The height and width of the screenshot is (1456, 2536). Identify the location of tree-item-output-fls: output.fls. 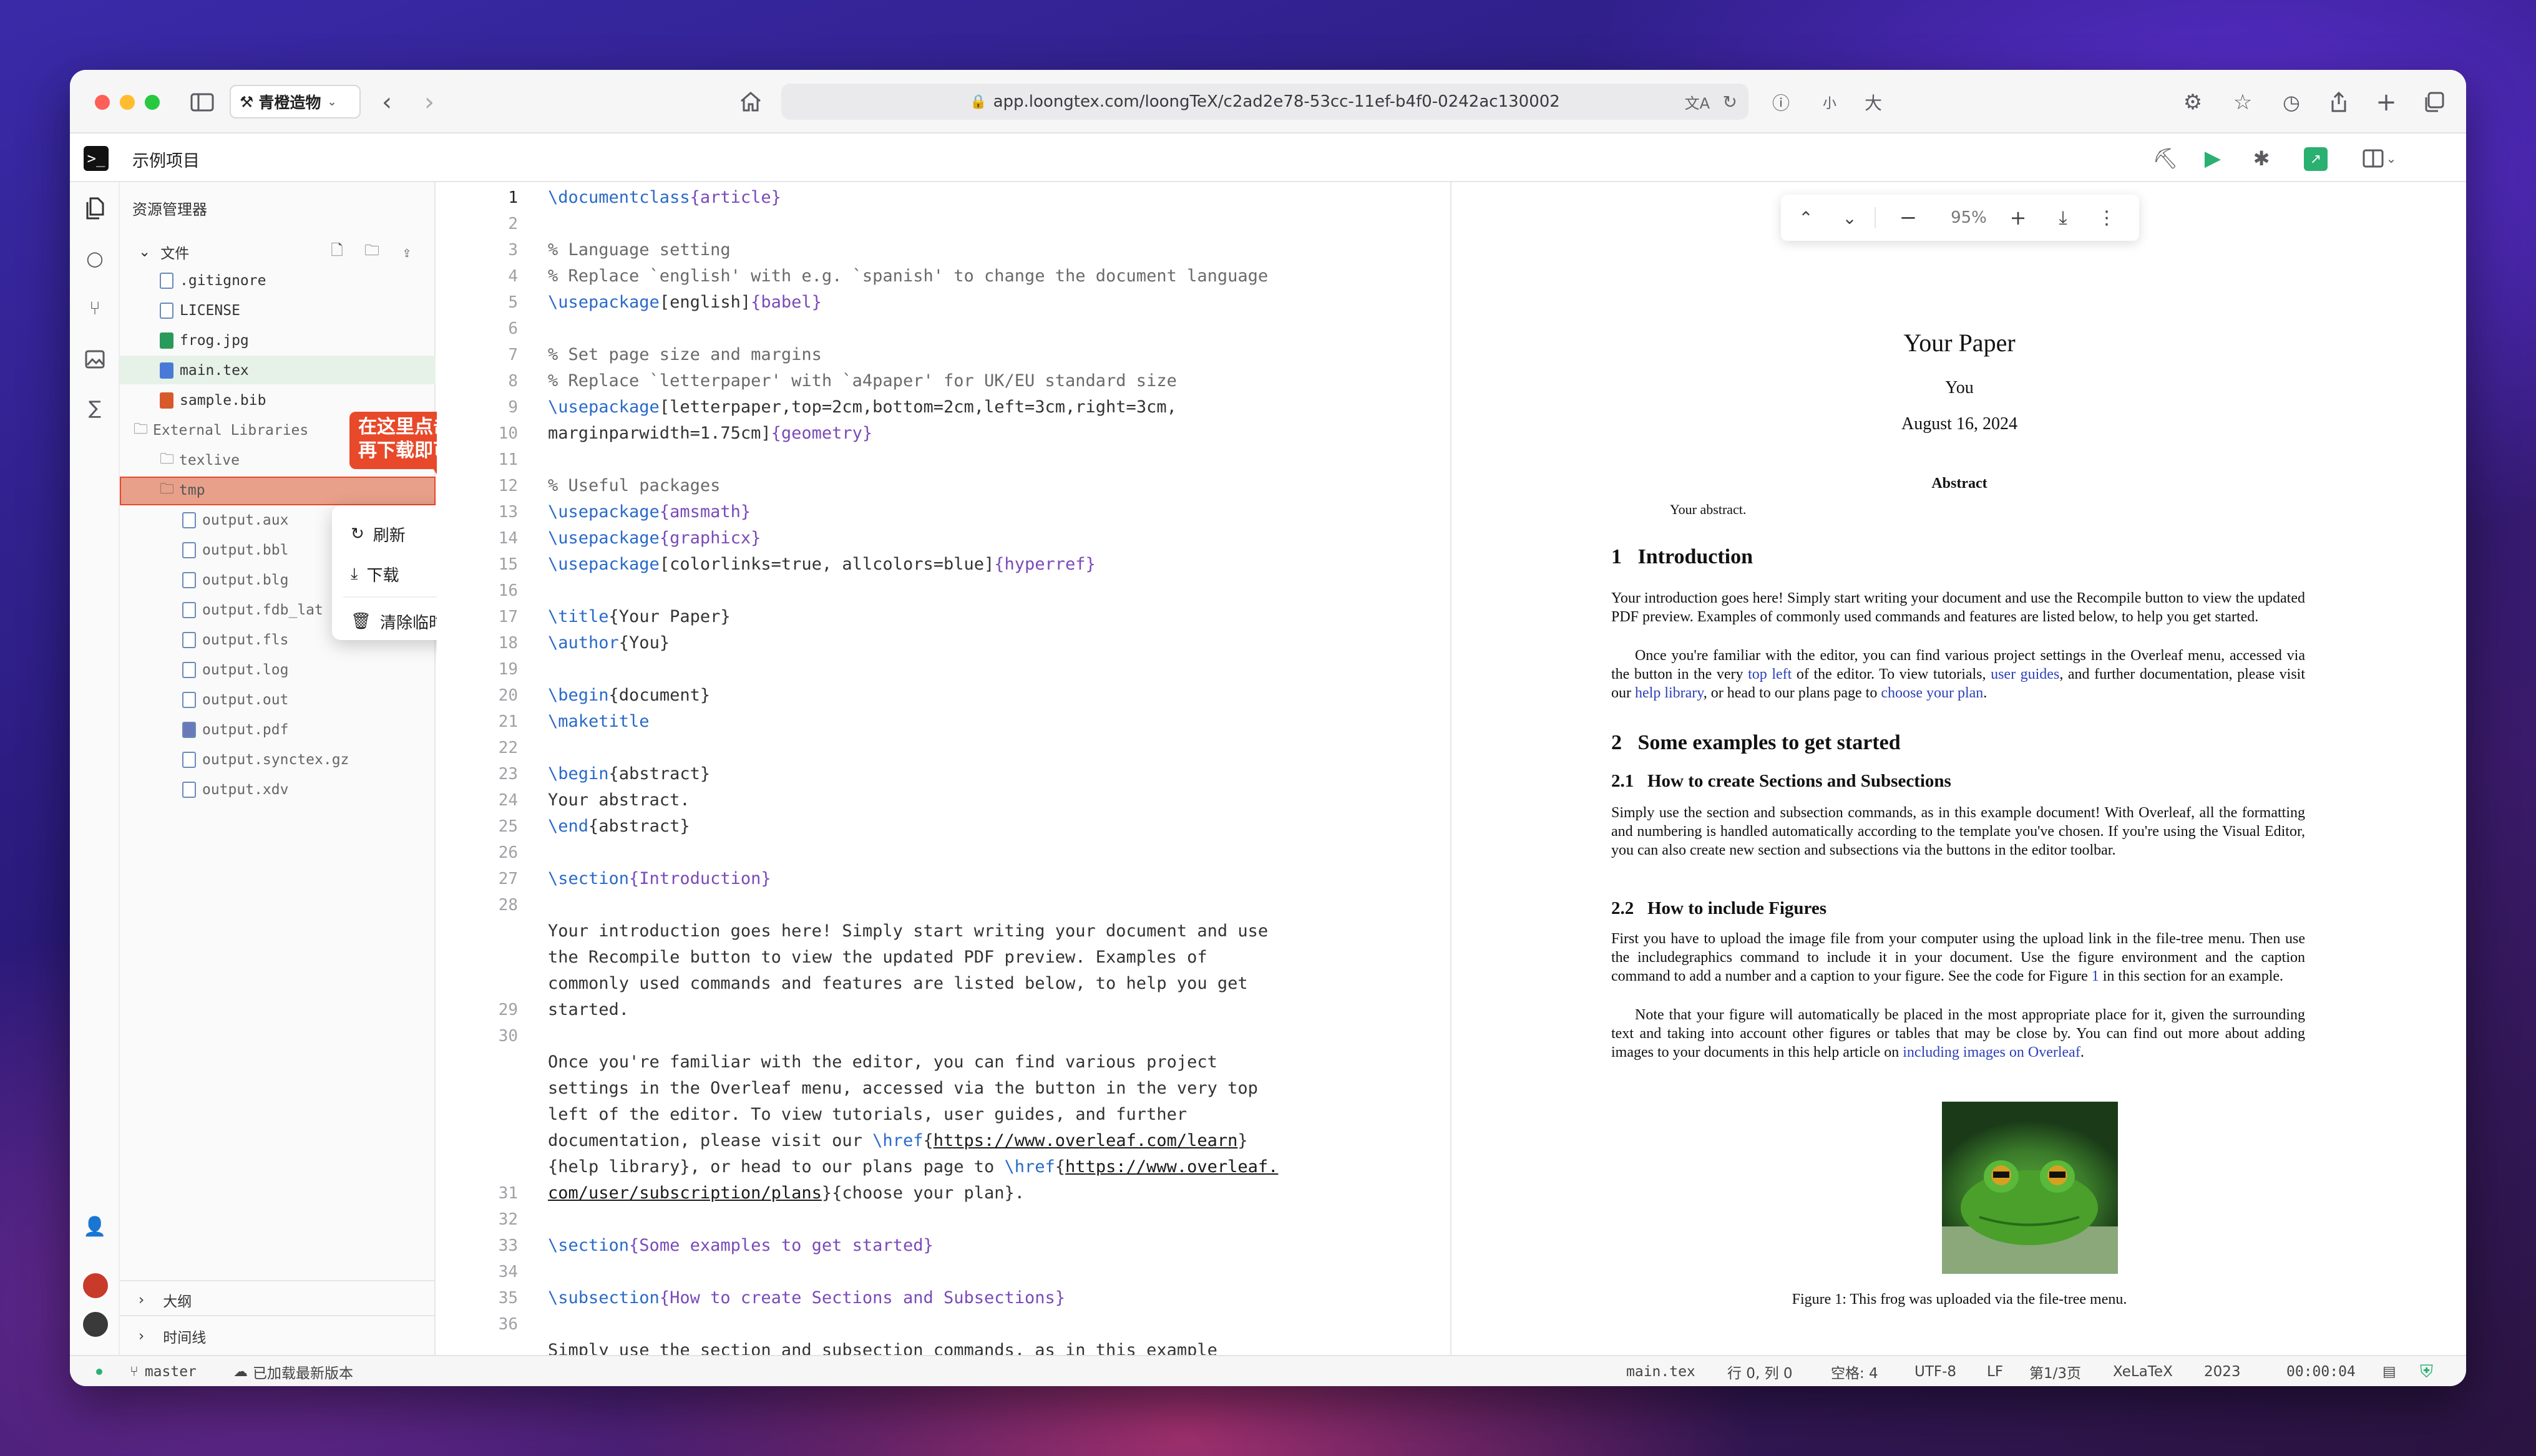
(235, 640).